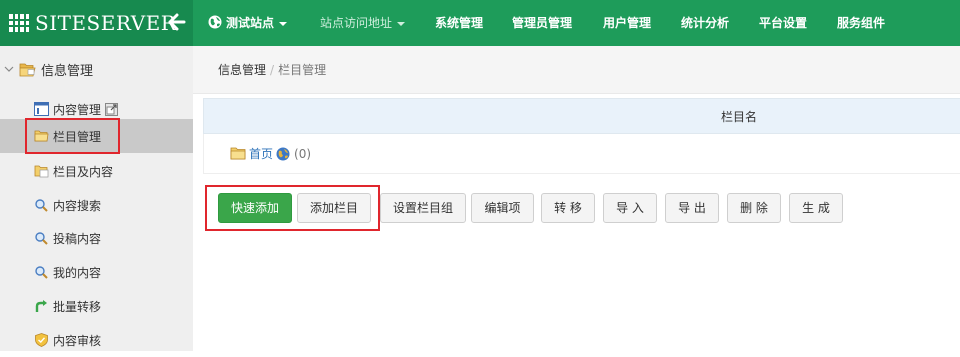 The height and width of the screenshot is (357, 960). What do you see at coordinates (581, 154) in the screenshot?
I see `table-row: 首页 (0)` at bounding box center [581, 154].